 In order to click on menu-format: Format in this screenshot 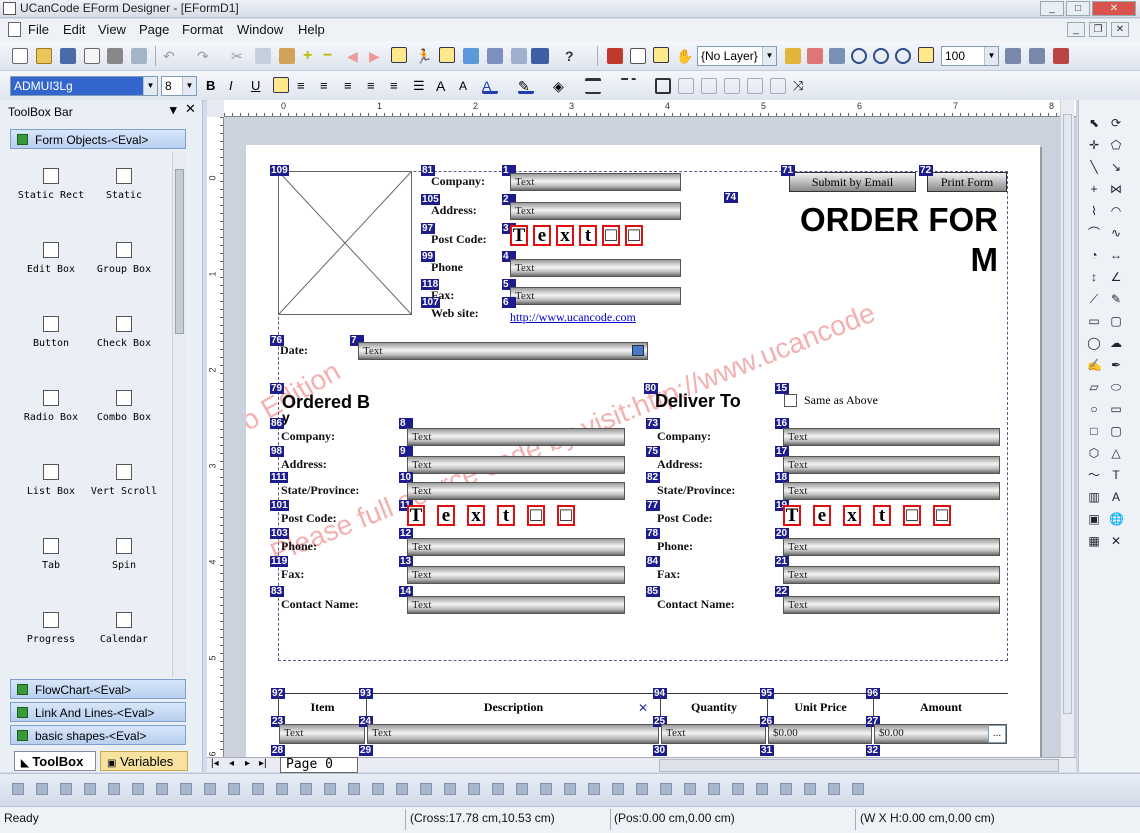, I will do `click(202, 29)`.